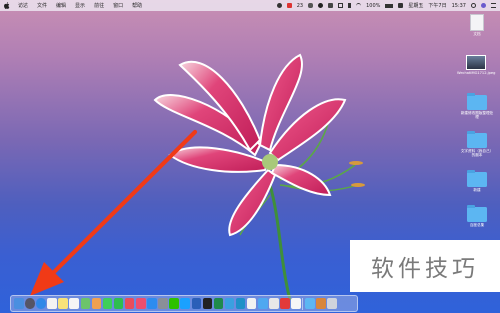  What do you see at coordinates (7, 5) in the screenshot?
I see `apple-icon` at bounding box center [7, 5].